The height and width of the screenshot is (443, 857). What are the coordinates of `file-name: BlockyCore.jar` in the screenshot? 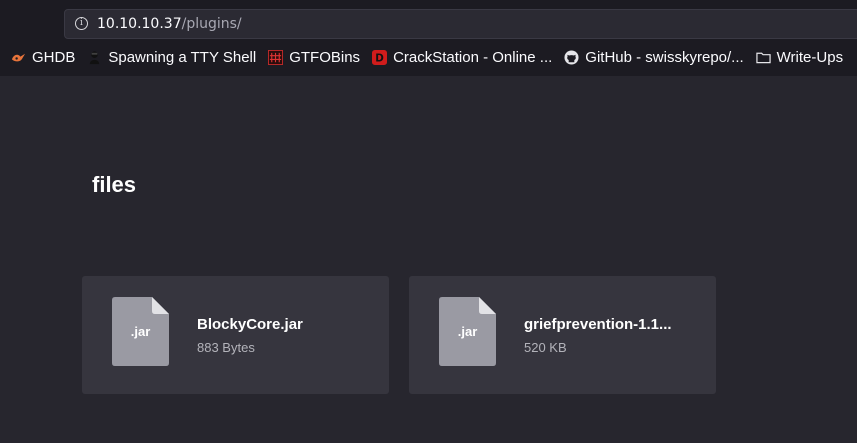 It's located at (250, 324).